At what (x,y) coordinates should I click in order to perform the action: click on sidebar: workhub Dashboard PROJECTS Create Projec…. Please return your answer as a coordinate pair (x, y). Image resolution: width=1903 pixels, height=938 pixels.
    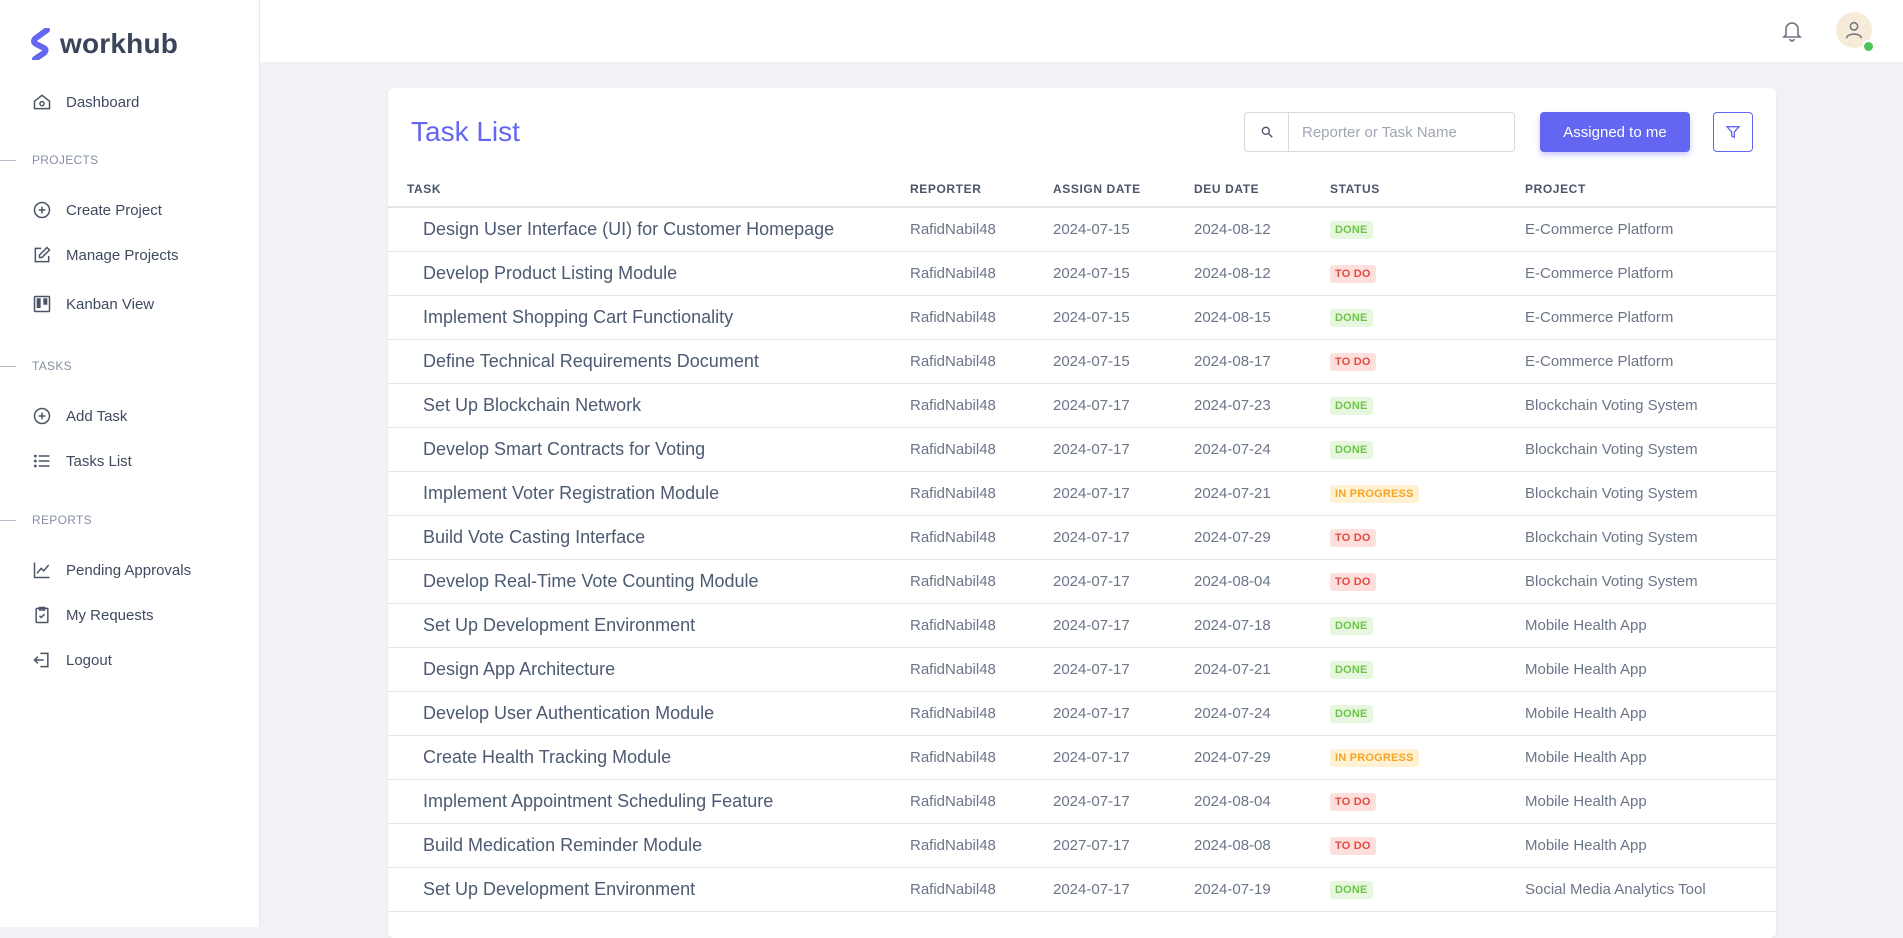
    Looking at the image, I should click on (130, 463).